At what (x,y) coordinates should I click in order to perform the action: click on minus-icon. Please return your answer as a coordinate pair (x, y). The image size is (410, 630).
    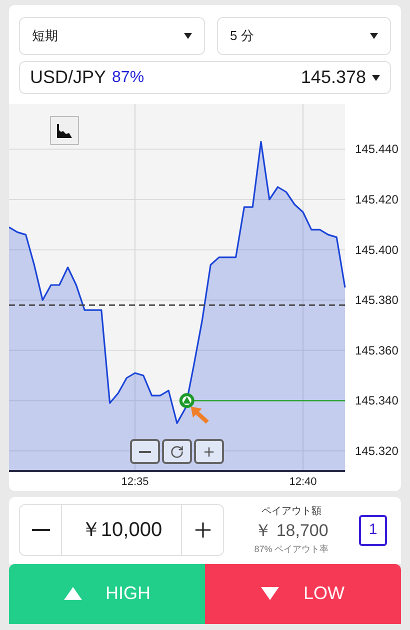
    Looking at the image, I should click on (145, 451).